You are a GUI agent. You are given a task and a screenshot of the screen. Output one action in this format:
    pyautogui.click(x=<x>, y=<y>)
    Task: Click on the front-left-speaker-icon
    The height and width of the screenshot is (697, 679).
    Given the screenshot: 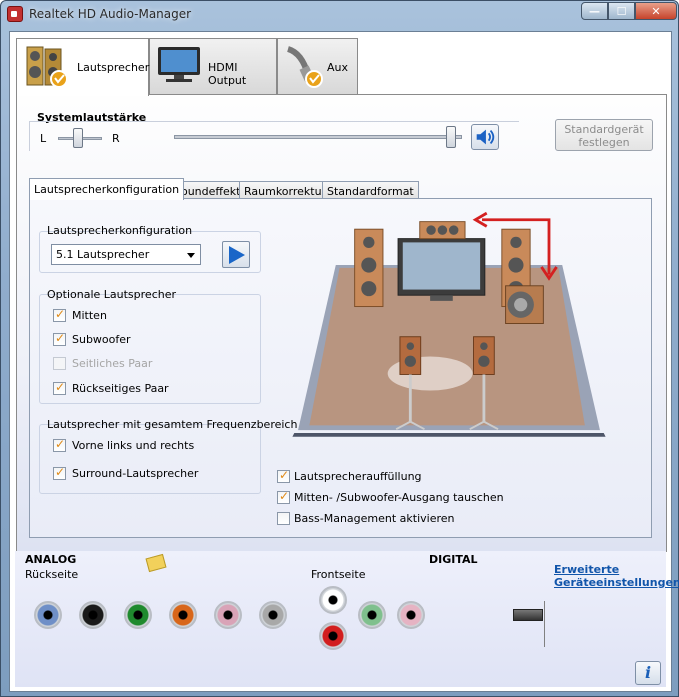 What is the action you would take?
    pyautogui.click(x=369, y=268)
    